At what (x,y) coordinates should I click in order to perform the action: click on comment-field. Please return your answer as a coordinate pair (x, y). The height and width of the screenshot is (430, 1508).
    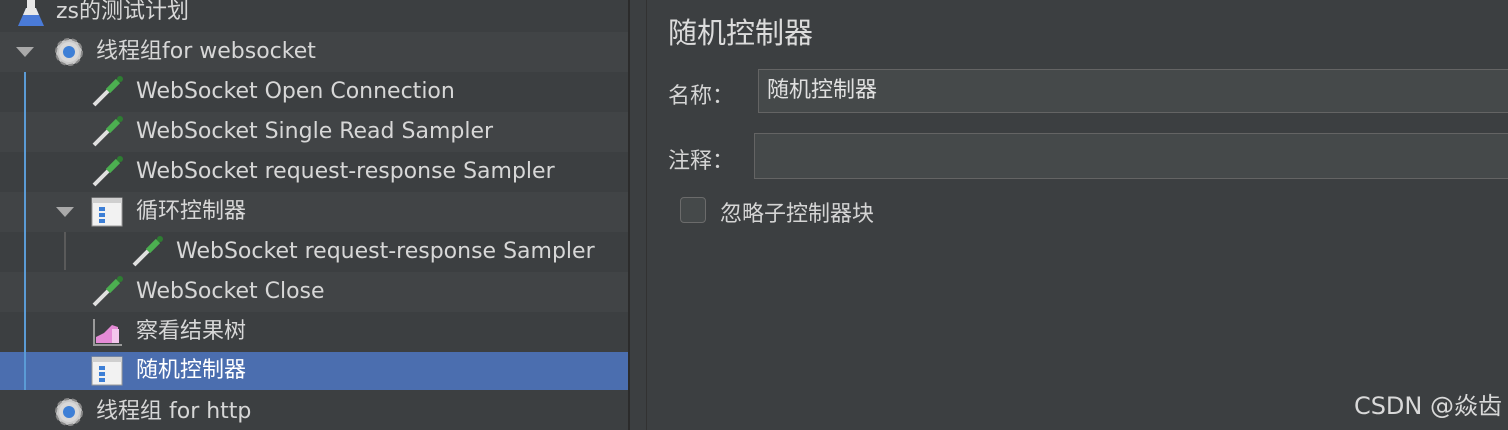
    Looking at the image, I should click on (1131, 156).